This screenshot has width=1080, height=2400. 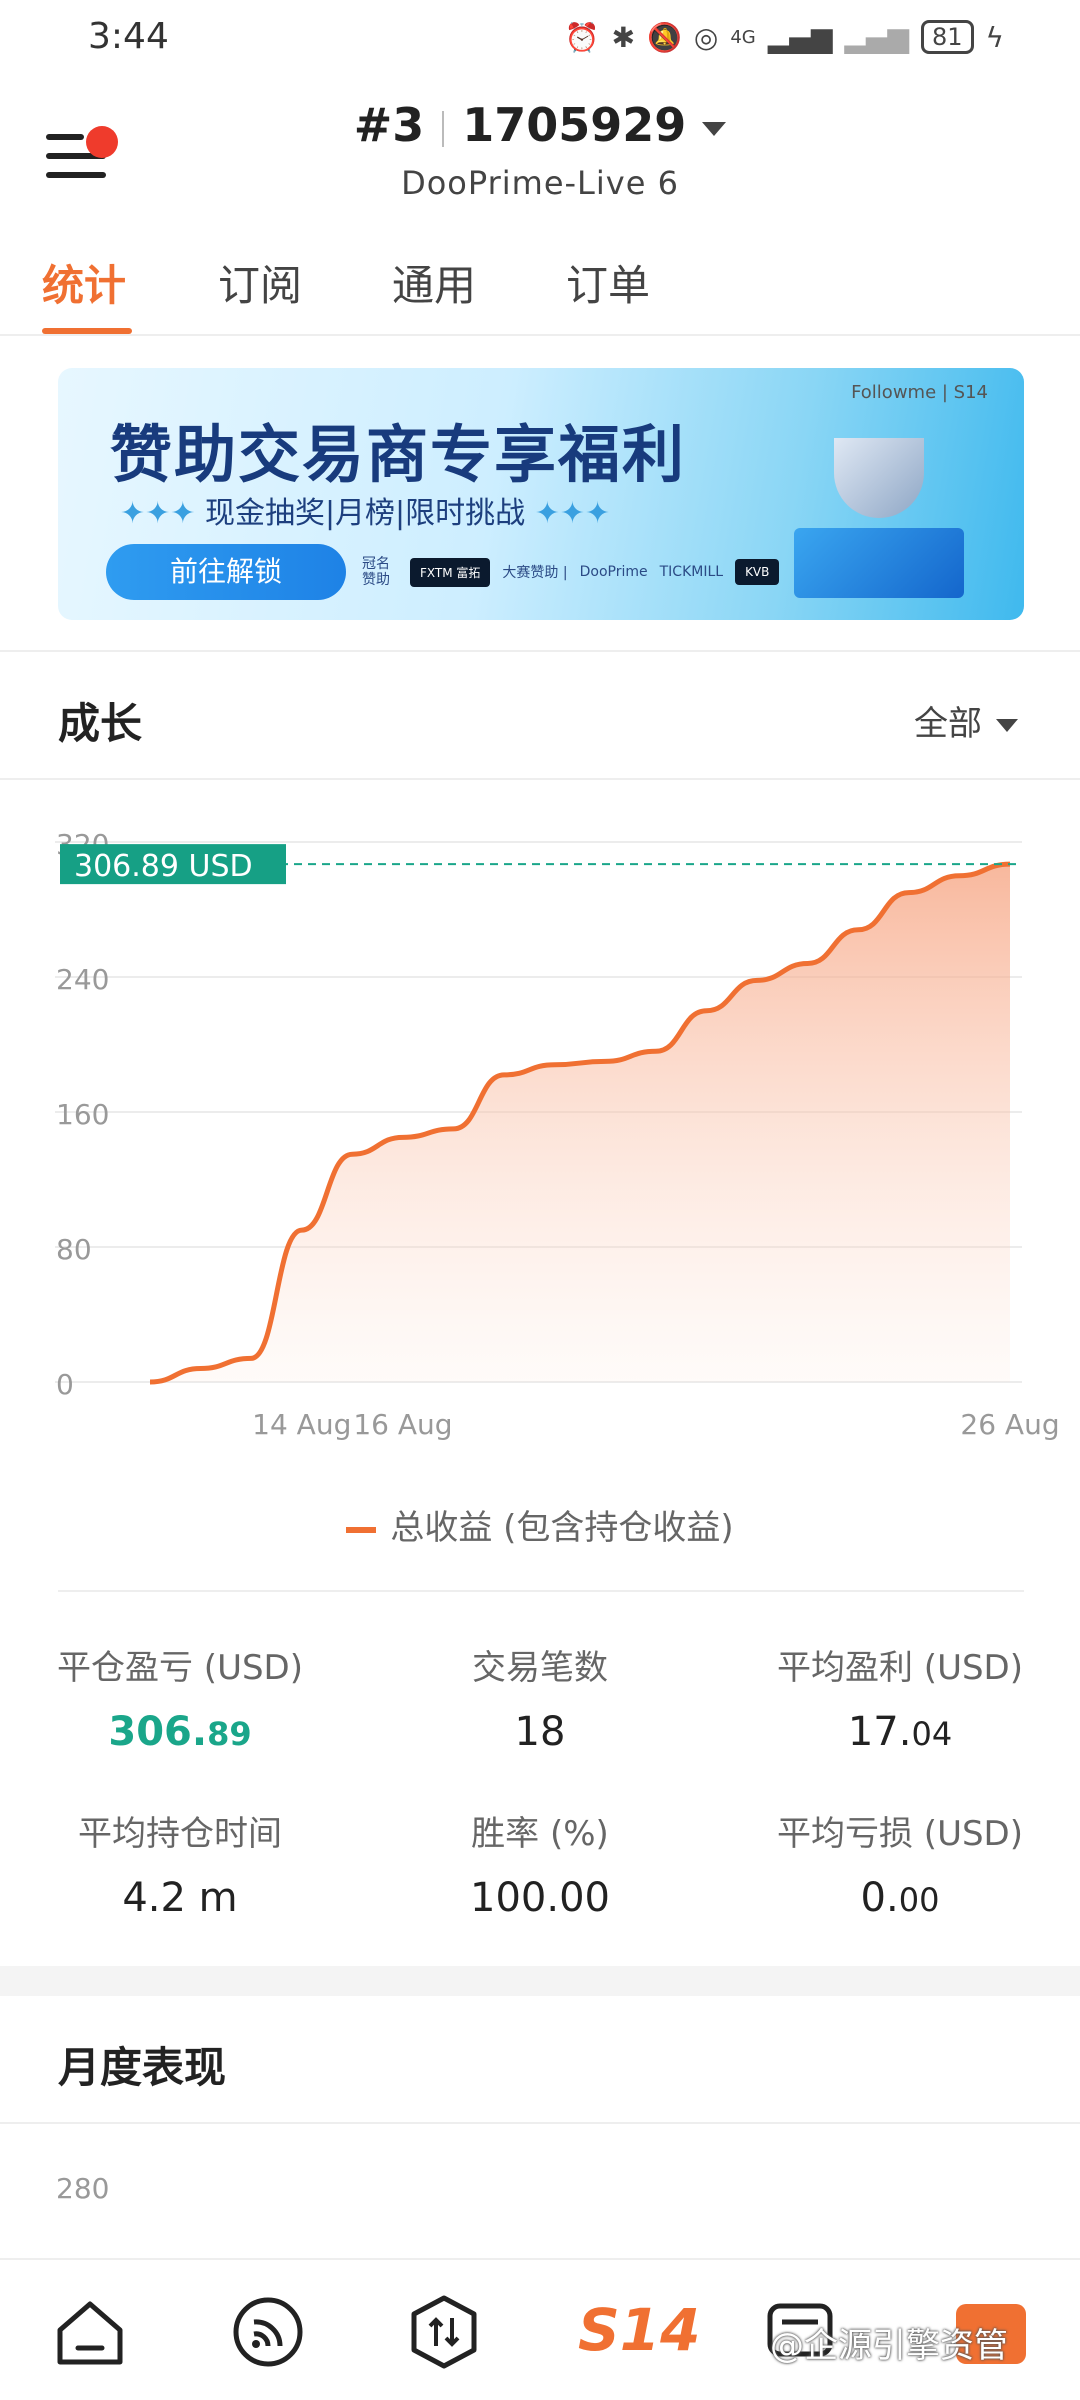 What do you see at coordinates (582, 37) in the screenshot?
I see `alarm-icon: ⏰` at bounding box center [582, 37].